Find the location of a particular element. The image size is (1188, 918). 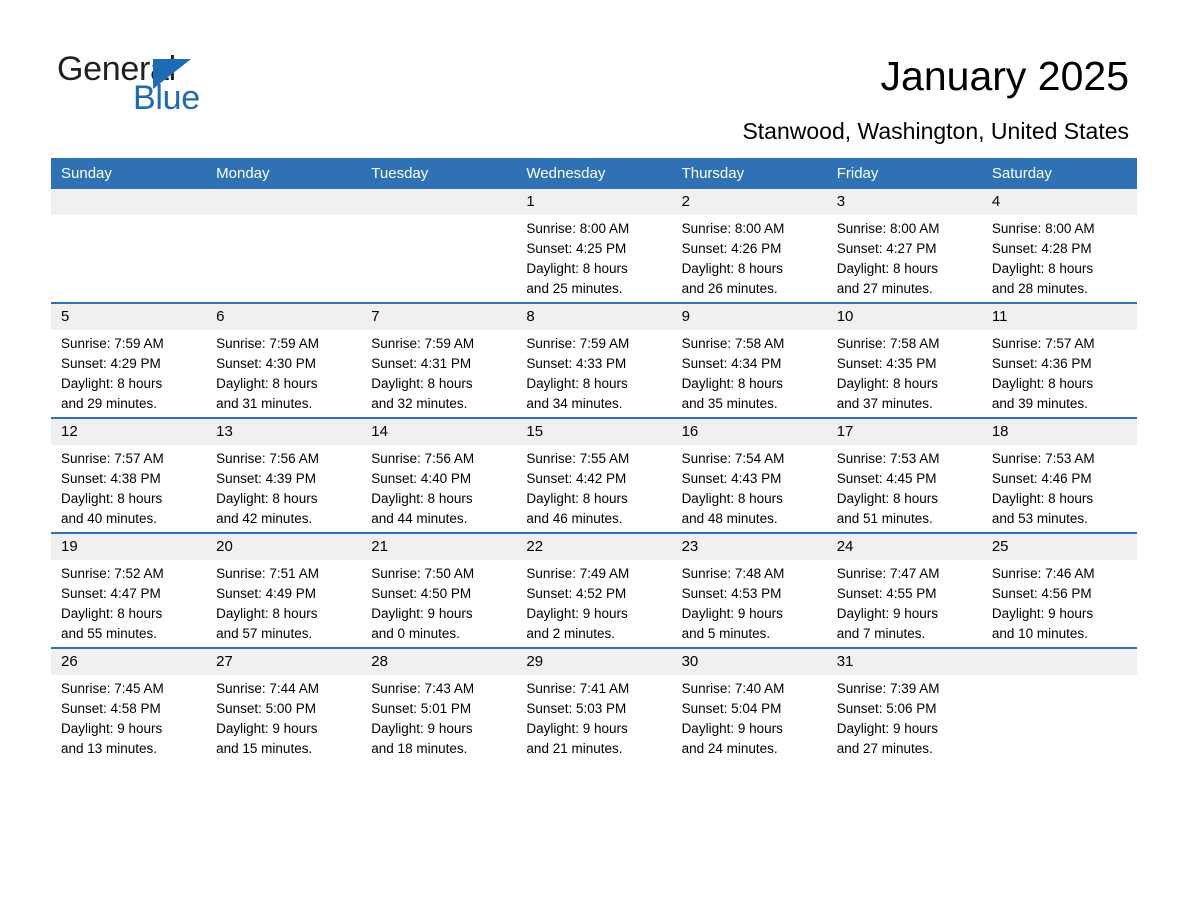

day-number: 28 is located at coordinates (439, 662).